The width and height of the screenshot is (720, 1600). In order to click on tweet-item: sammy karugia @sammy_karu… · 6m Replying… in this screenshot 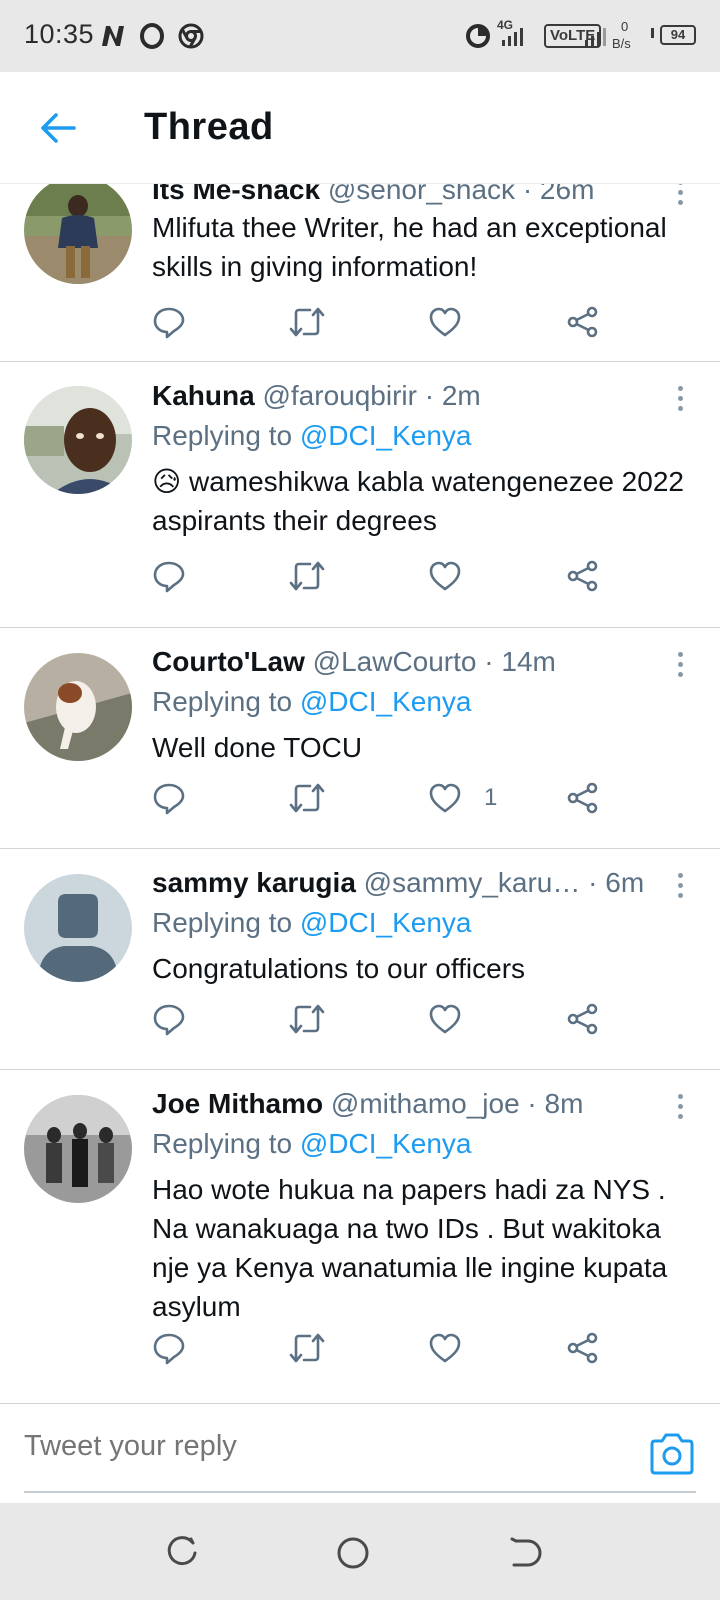, I will do `click(360, 959)`.